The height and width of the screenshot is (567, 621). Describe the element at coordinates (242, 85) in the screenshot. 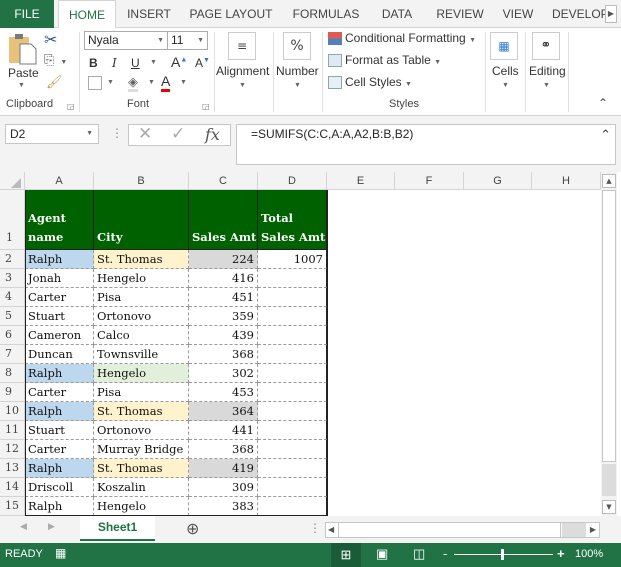

I see `alignment-dropdown-icon: ▼` at that location.